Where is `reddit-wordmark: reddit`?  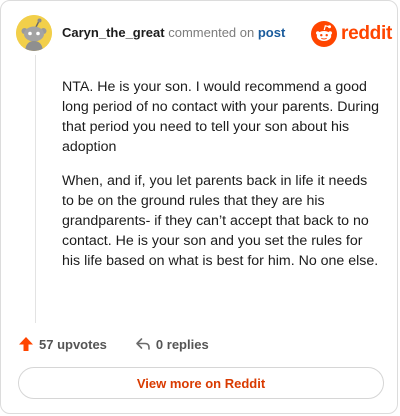 reddit-wordmark: reddit is located at coordinates (366, 33).